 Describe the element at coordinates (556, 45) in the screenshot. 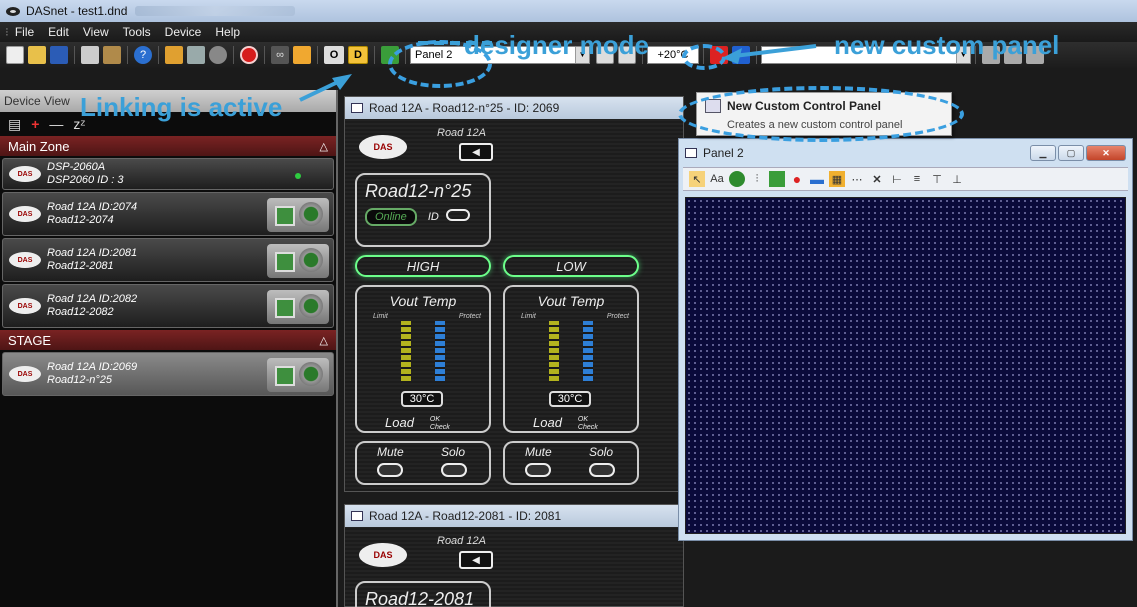

I see `designer-mode-annotation: designer mode` at that location.